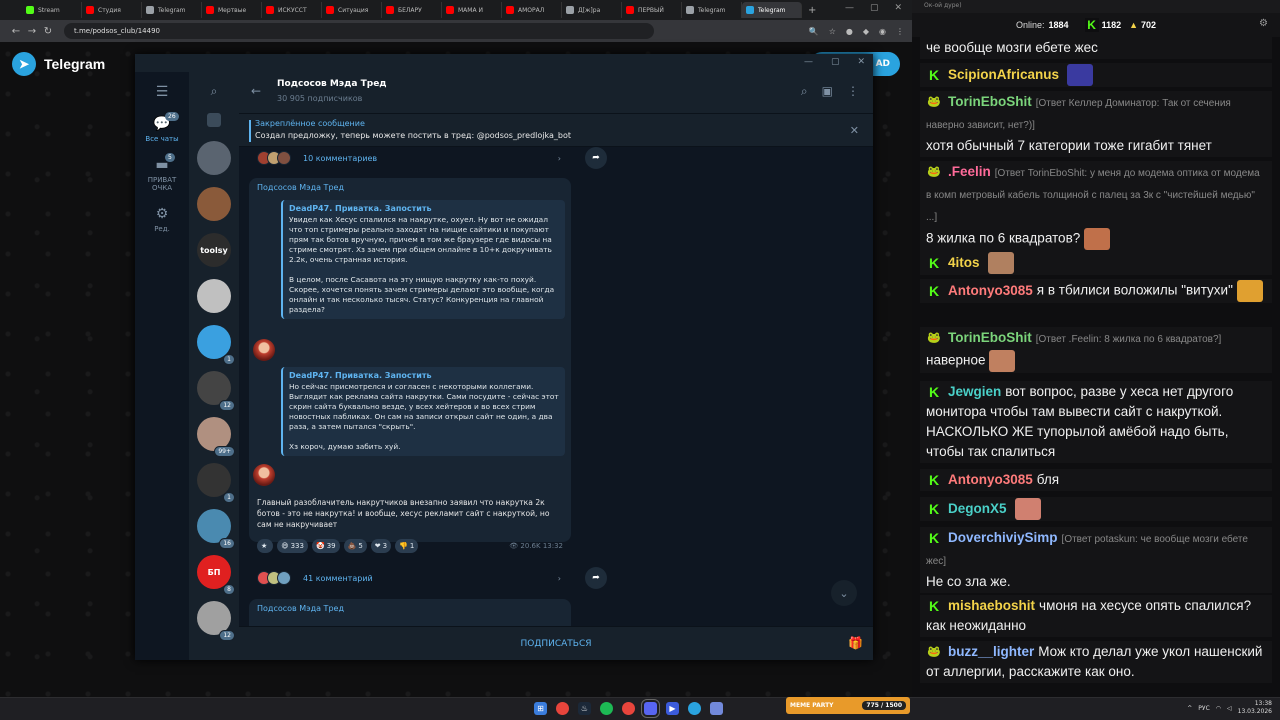 The height and width of the screenshot is (720, 1280). Describe the element at coordinates (359, 31) in the screenshot. I see `url-input: t.me/podsos_club/14490` at that location.